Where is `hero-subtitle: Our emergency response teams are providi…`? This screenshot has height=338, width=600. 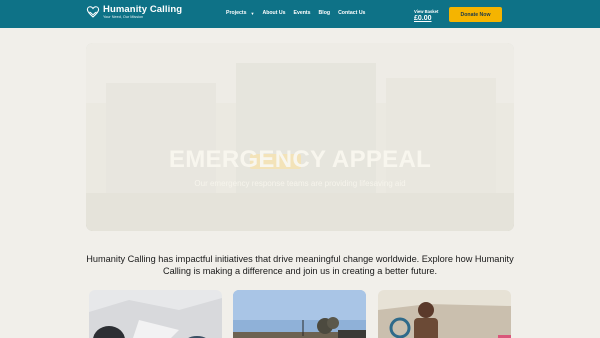
hero-subtitle: Our emergency response teams are providi… is located at coordinates (300, 183).